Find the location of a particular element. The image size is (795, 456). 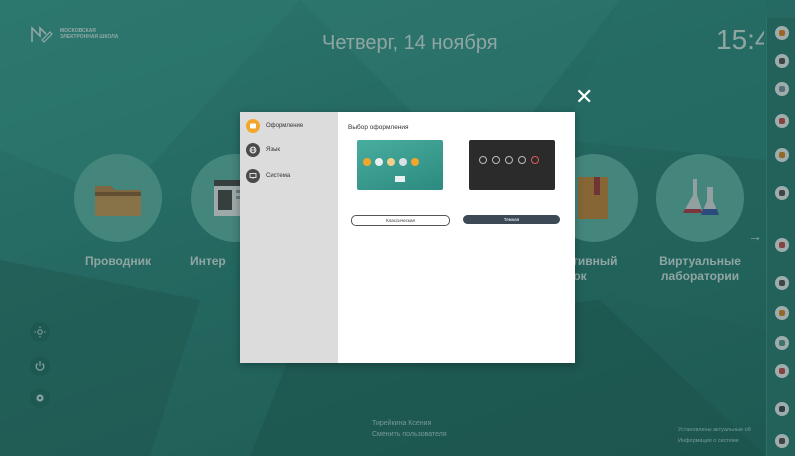

menu-item-appearance: Оформление is located at coordinates (274, 126).